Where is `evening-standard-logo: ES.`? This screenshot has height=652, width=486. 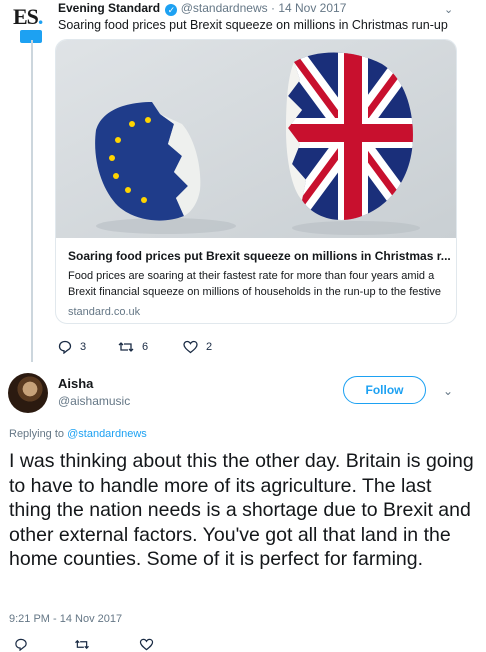
evening-standard-logo: ES. is located at coordinates (31, 23).